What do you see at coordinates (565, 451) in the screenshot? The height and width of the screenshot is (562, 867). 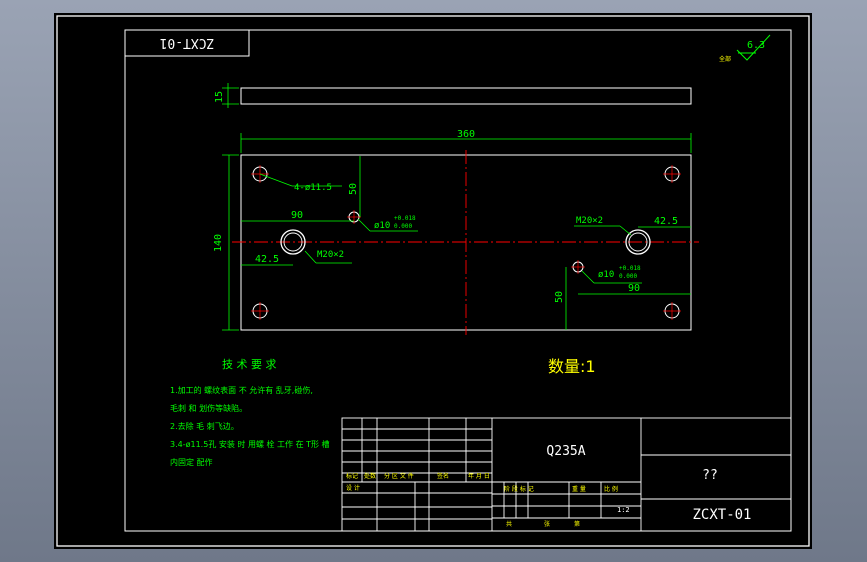 I see `tb-material: Q235A` at bounding box center [565, 451].